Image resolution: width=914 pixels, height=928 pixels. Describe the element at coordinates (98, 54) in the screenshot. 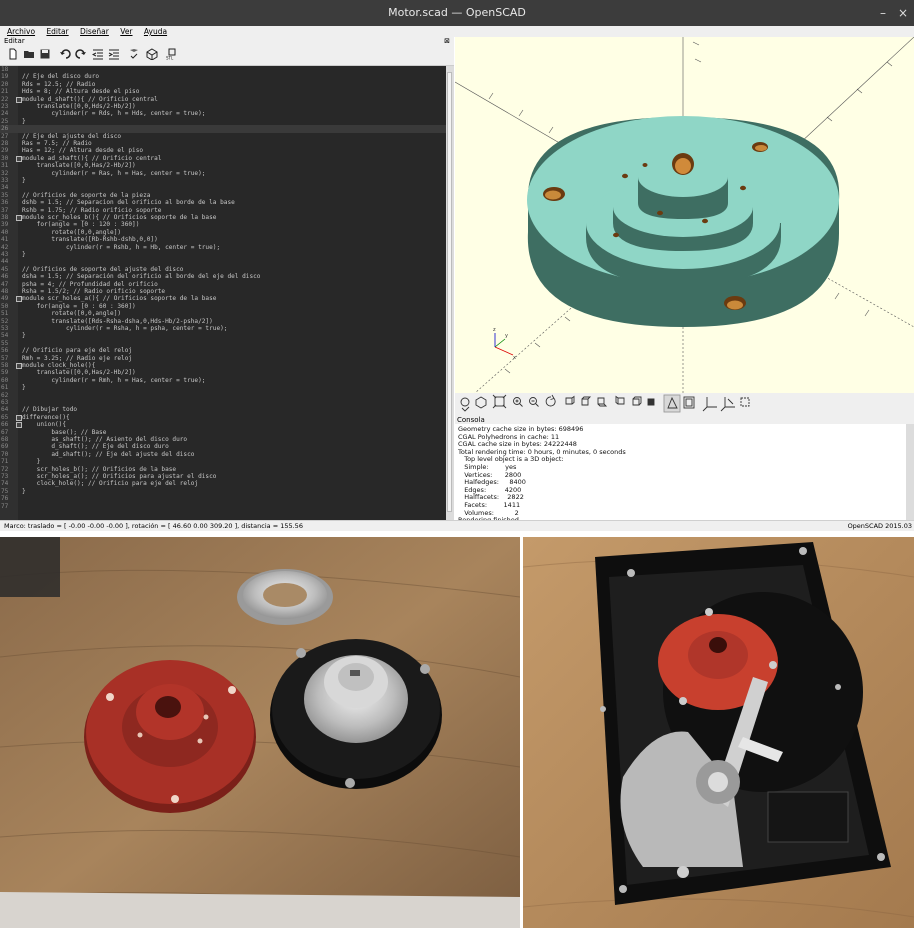

I see `unindent-icon` at that location.